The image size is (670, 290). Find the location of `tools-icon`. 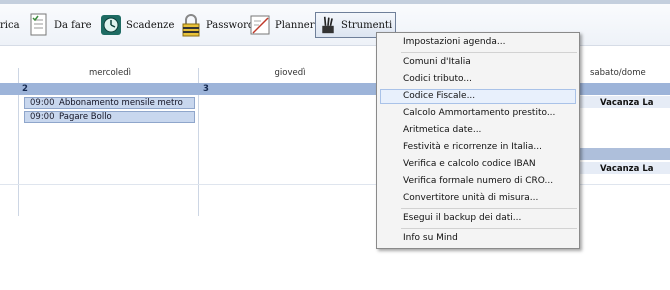

tools-icon is located at coordinates (328, 25).